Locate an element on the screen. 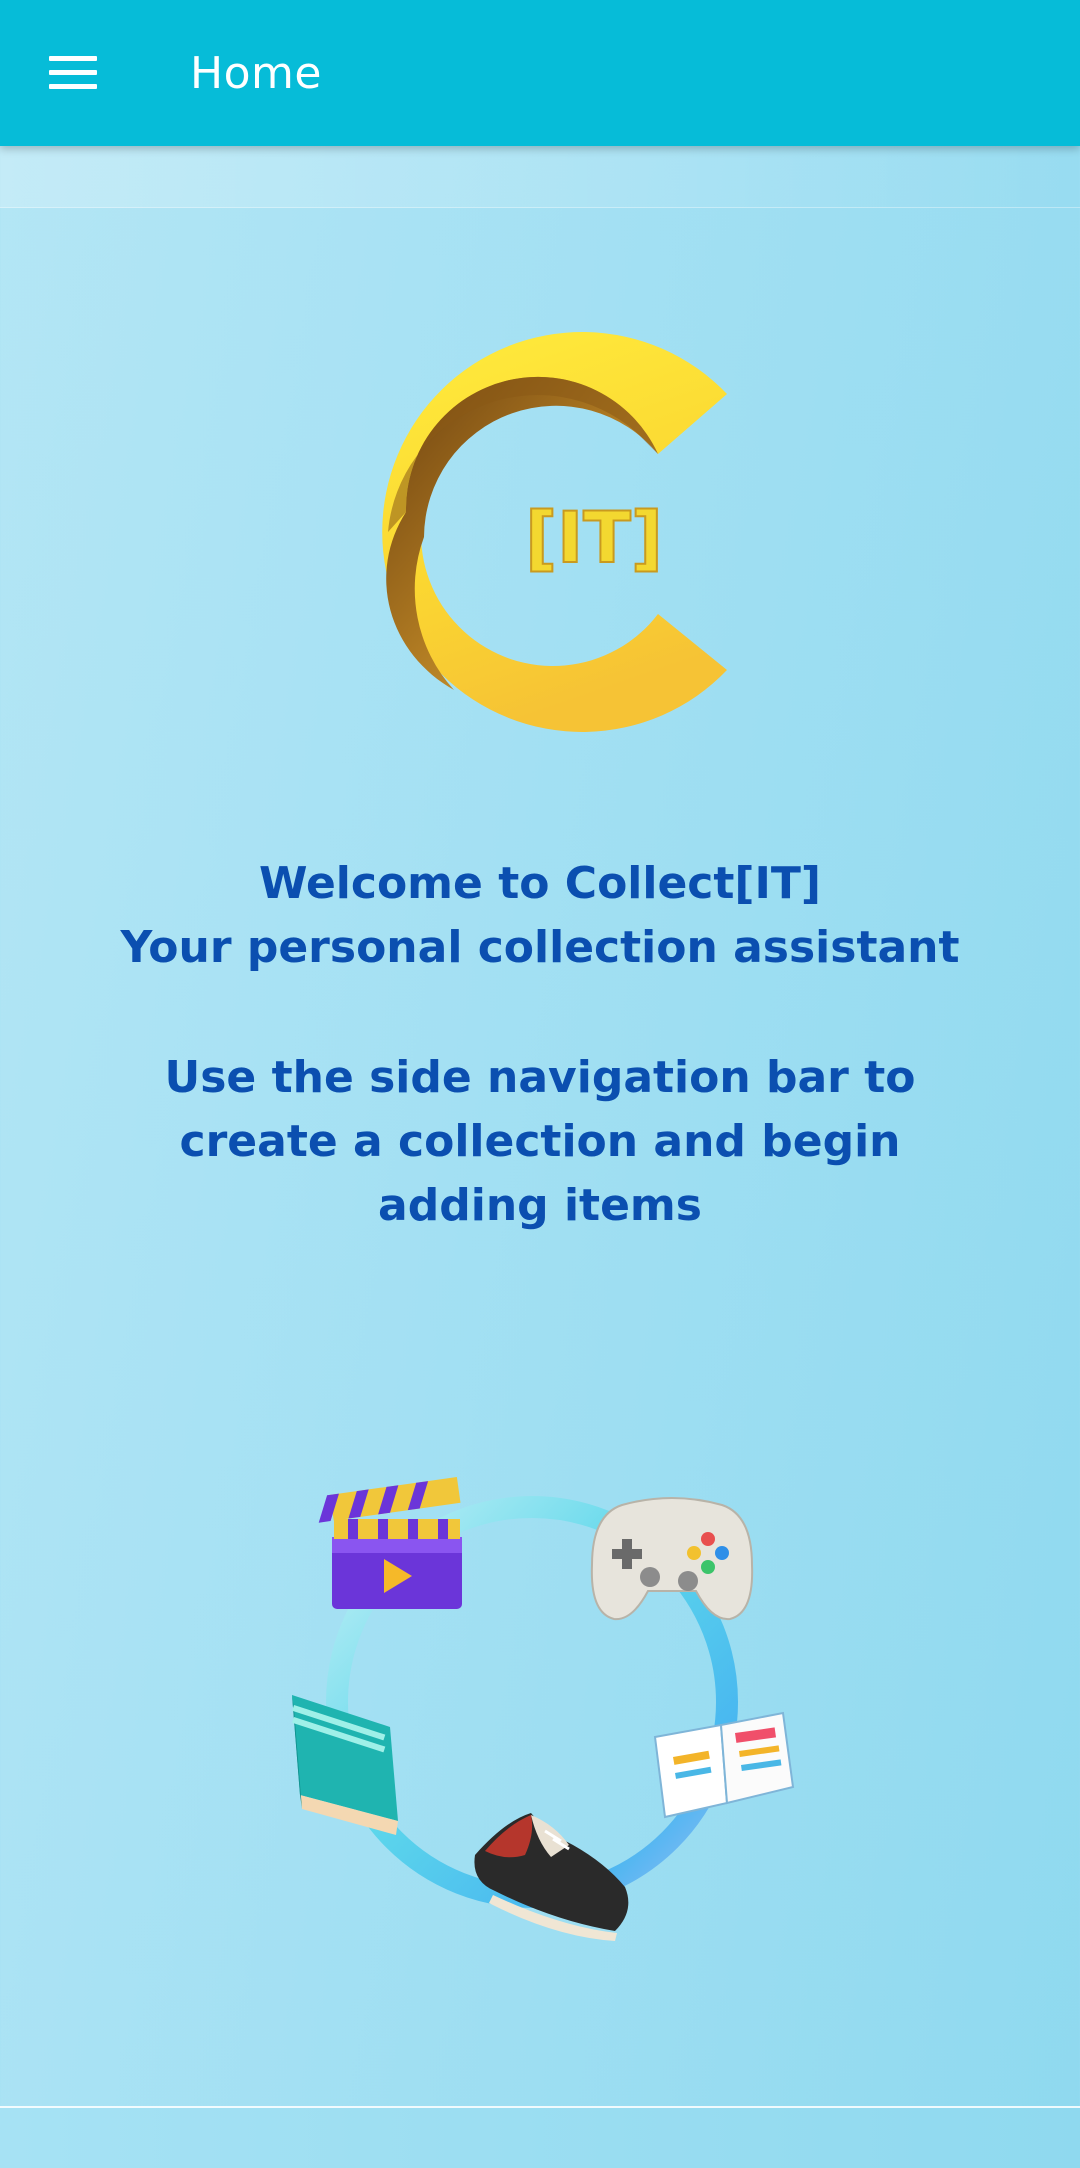 The height and width of the screenshot is (2168, 1080). game-controller-icon is located at coordinates (672, 1559).